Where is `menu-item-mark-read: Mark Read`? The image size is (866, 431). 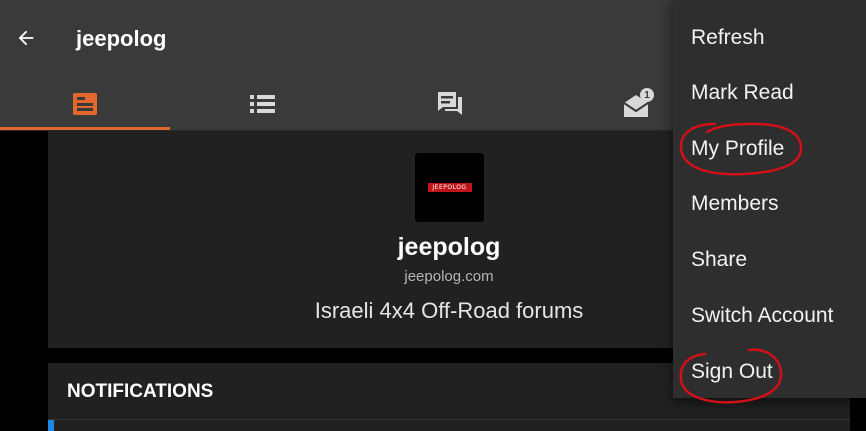
menu-item-mark-read: Mark Read is located at coordinates (769, 93).